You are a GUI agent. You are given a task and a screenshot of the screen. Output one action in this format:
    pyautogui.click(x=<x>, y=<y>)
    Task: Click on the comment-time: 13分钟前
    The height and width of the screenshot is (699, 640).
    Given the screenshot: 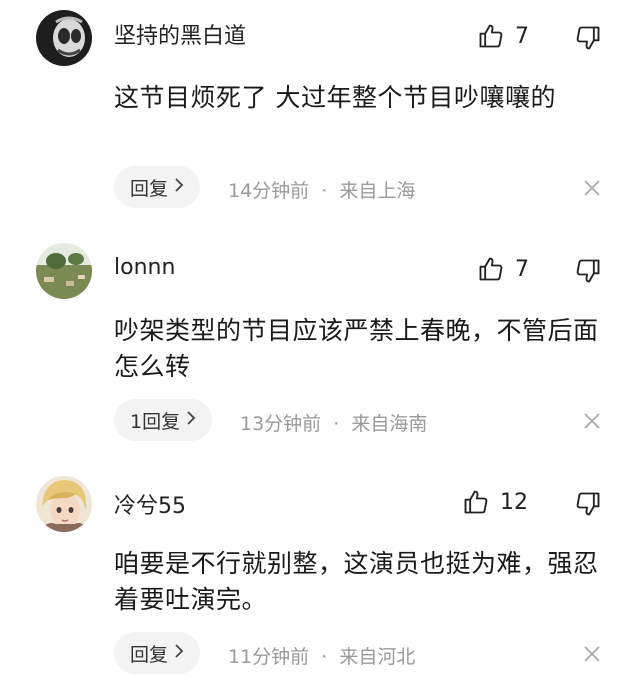 What is the action you would take?
    pyautogui.click(x=281, y=424)
    